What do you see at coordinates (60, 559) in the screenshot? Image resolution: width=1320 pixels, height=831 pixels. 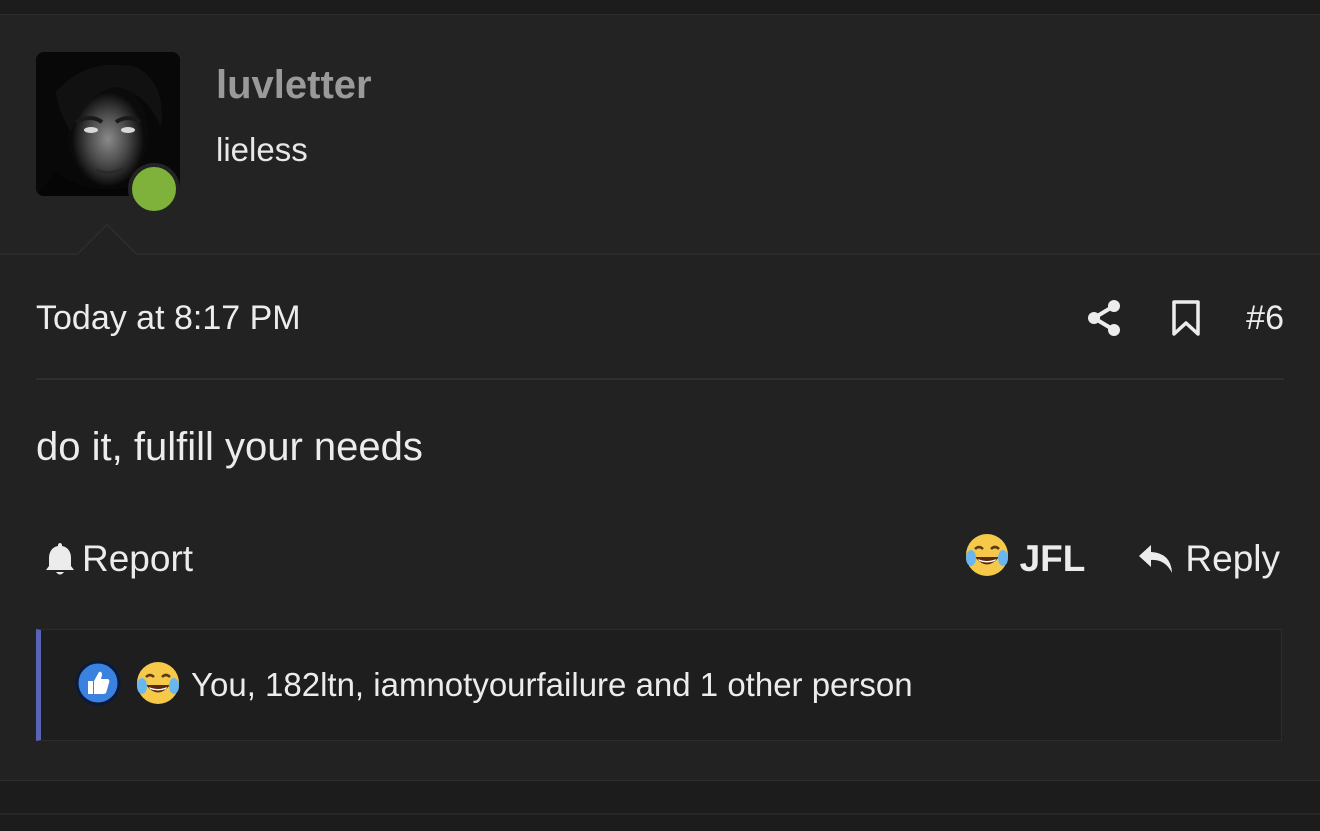 I see `bell-icon` at bounding box center [60, 559].